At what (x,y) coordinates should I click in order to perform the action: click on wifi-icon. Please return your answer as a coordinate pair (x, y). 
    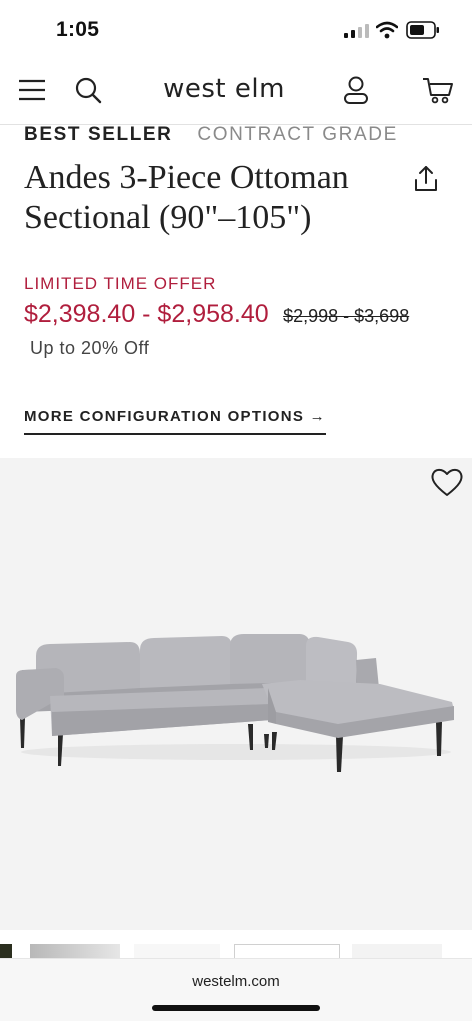
    Looking at the image, I should click on (387, 30).